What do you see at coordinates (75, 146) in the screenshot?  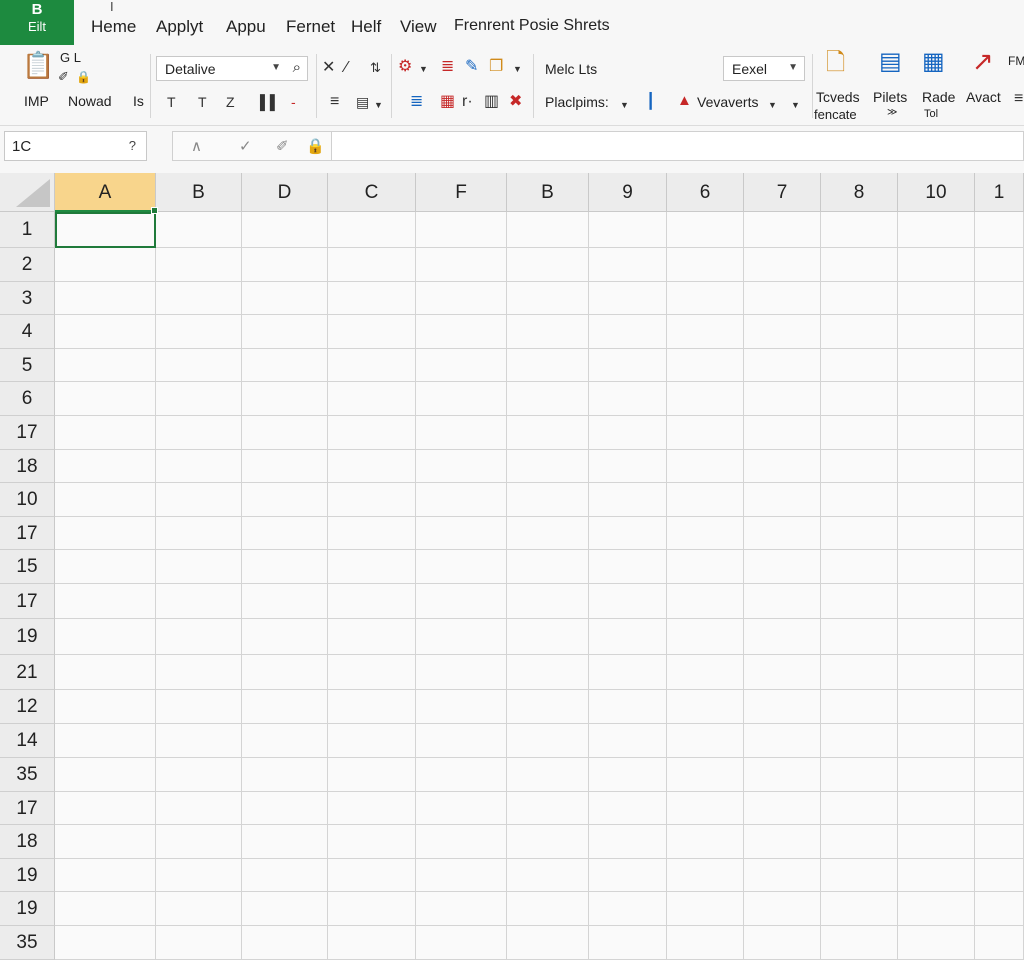 I see `name-box: 1C ?` at bounding box center [75, 146].